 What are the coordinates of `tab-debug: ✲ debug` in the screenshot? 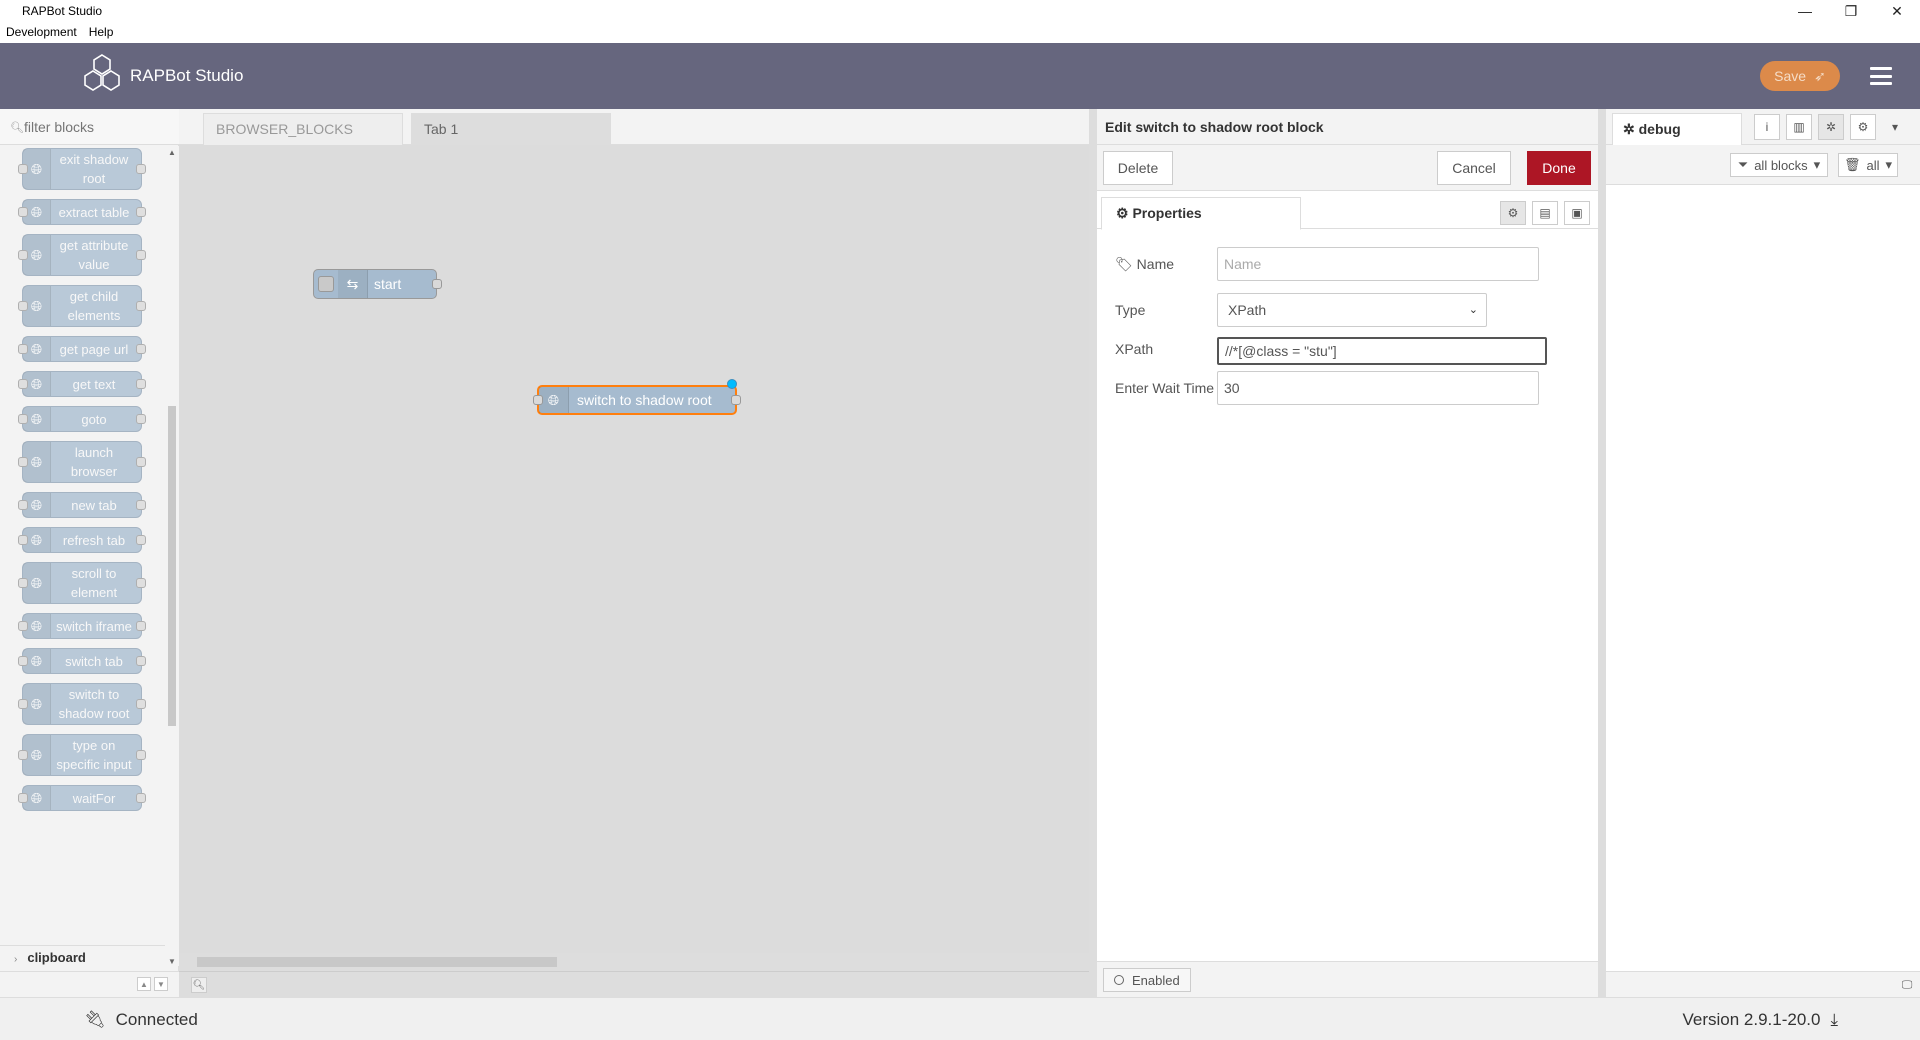 It's located at (1677, 129).